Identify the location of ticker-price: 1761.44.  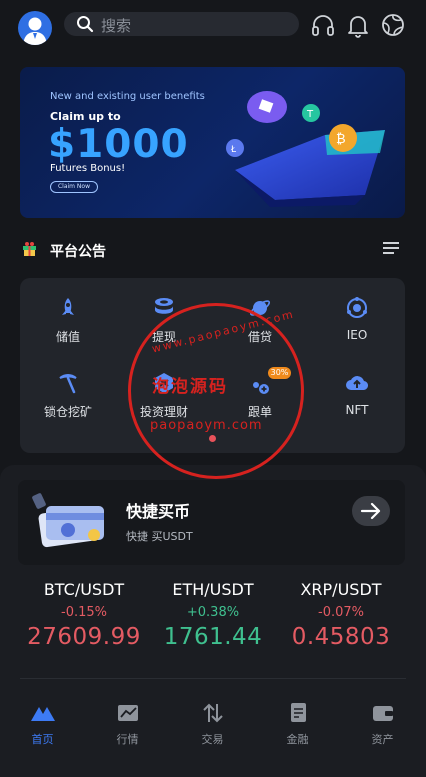
(213, 637).